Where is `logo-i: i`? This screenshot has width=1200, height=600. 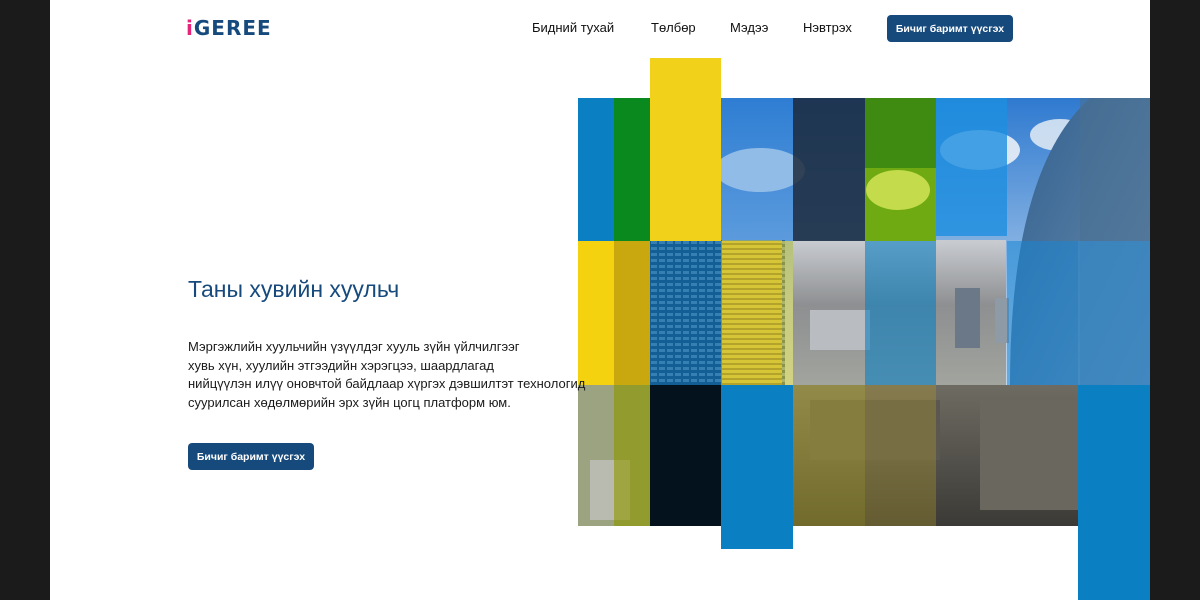 logo-i: i is located at coordinates (190, 28).